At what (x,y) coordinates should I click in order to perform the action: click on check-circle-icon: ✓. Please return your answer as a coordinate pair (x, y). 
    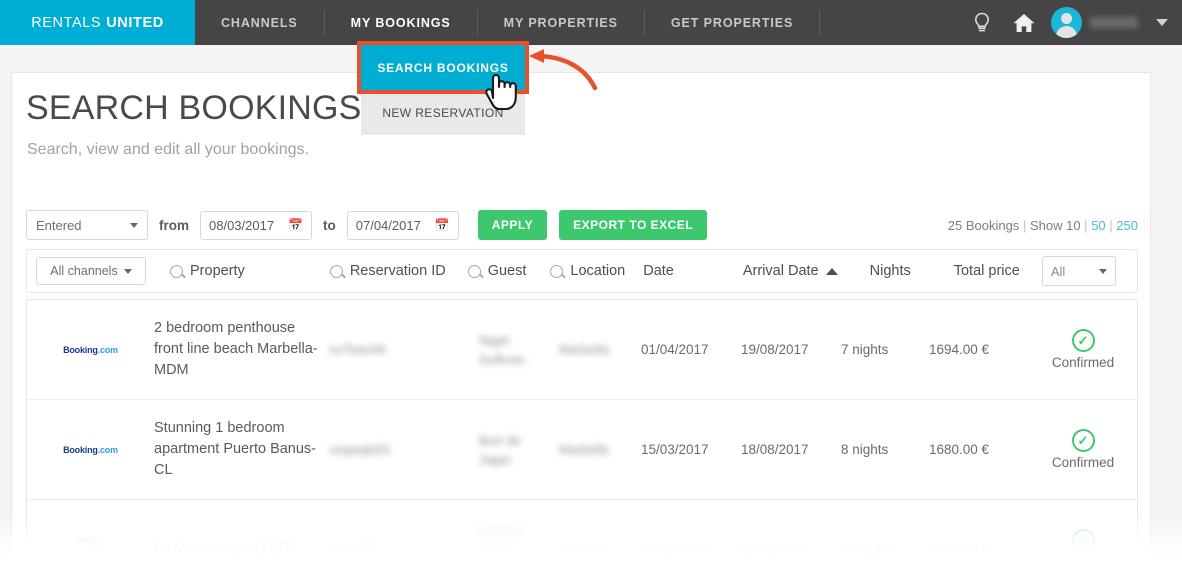
    Looking at the image, I should click on (1083, 540).